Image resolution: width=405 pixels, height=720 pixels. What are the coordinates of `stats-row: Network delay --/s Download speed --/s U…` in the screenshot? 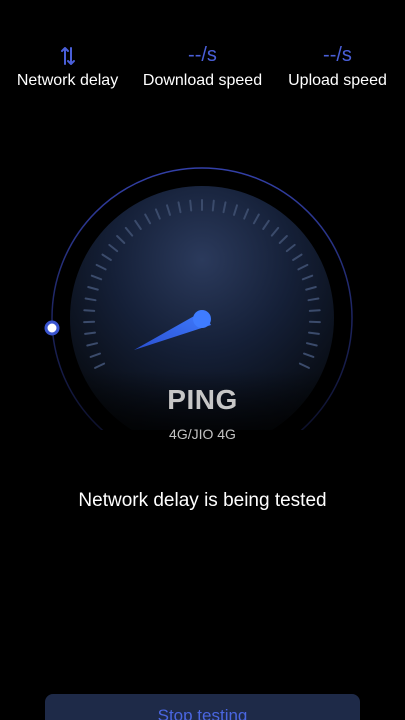 It's located at (202, 70).